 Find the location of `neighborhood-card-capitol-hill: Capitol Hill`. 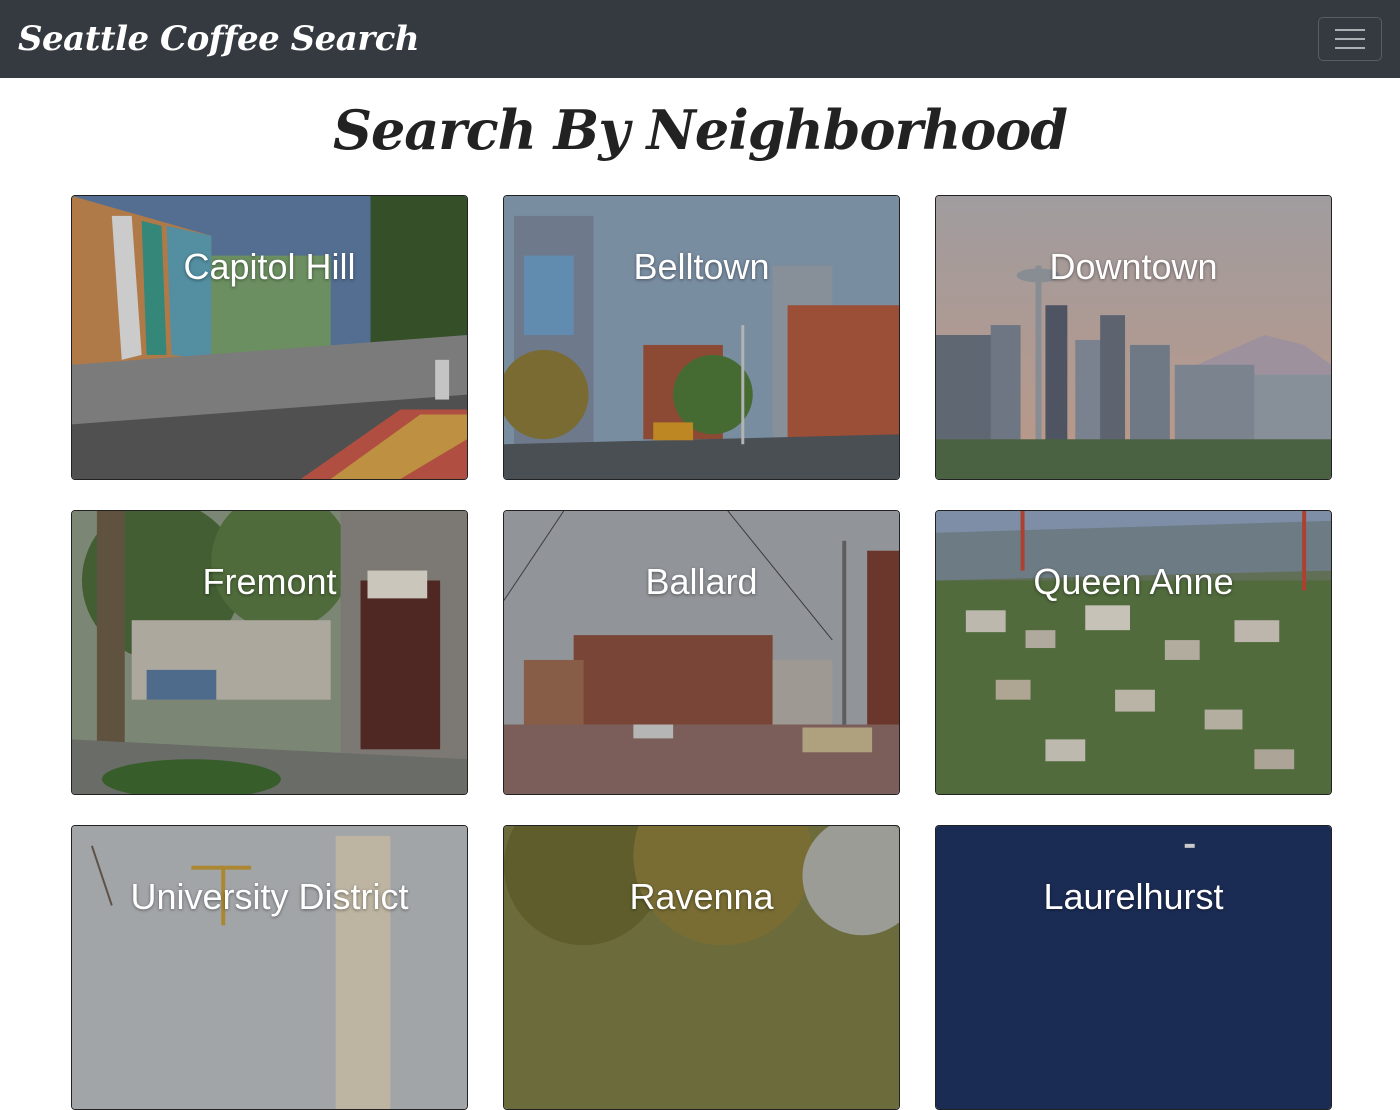

neighborhood-card-capitol-hill: Capitol Hill is located at coordinates (269, 337).